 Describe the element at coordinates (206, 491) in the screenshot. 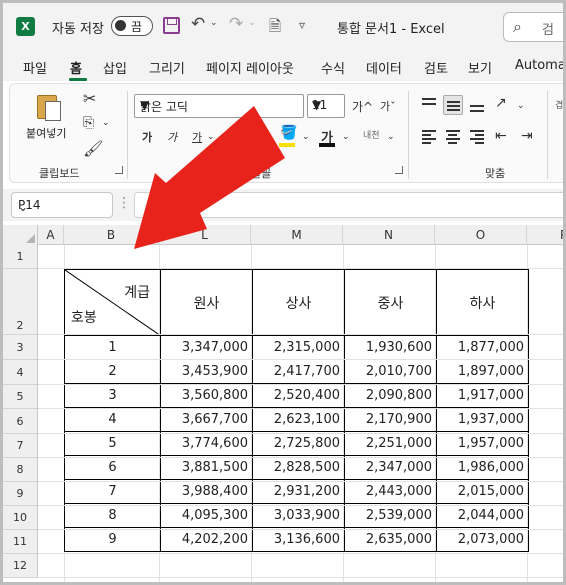

I see `salary-cell: 3,988,400` at that location.